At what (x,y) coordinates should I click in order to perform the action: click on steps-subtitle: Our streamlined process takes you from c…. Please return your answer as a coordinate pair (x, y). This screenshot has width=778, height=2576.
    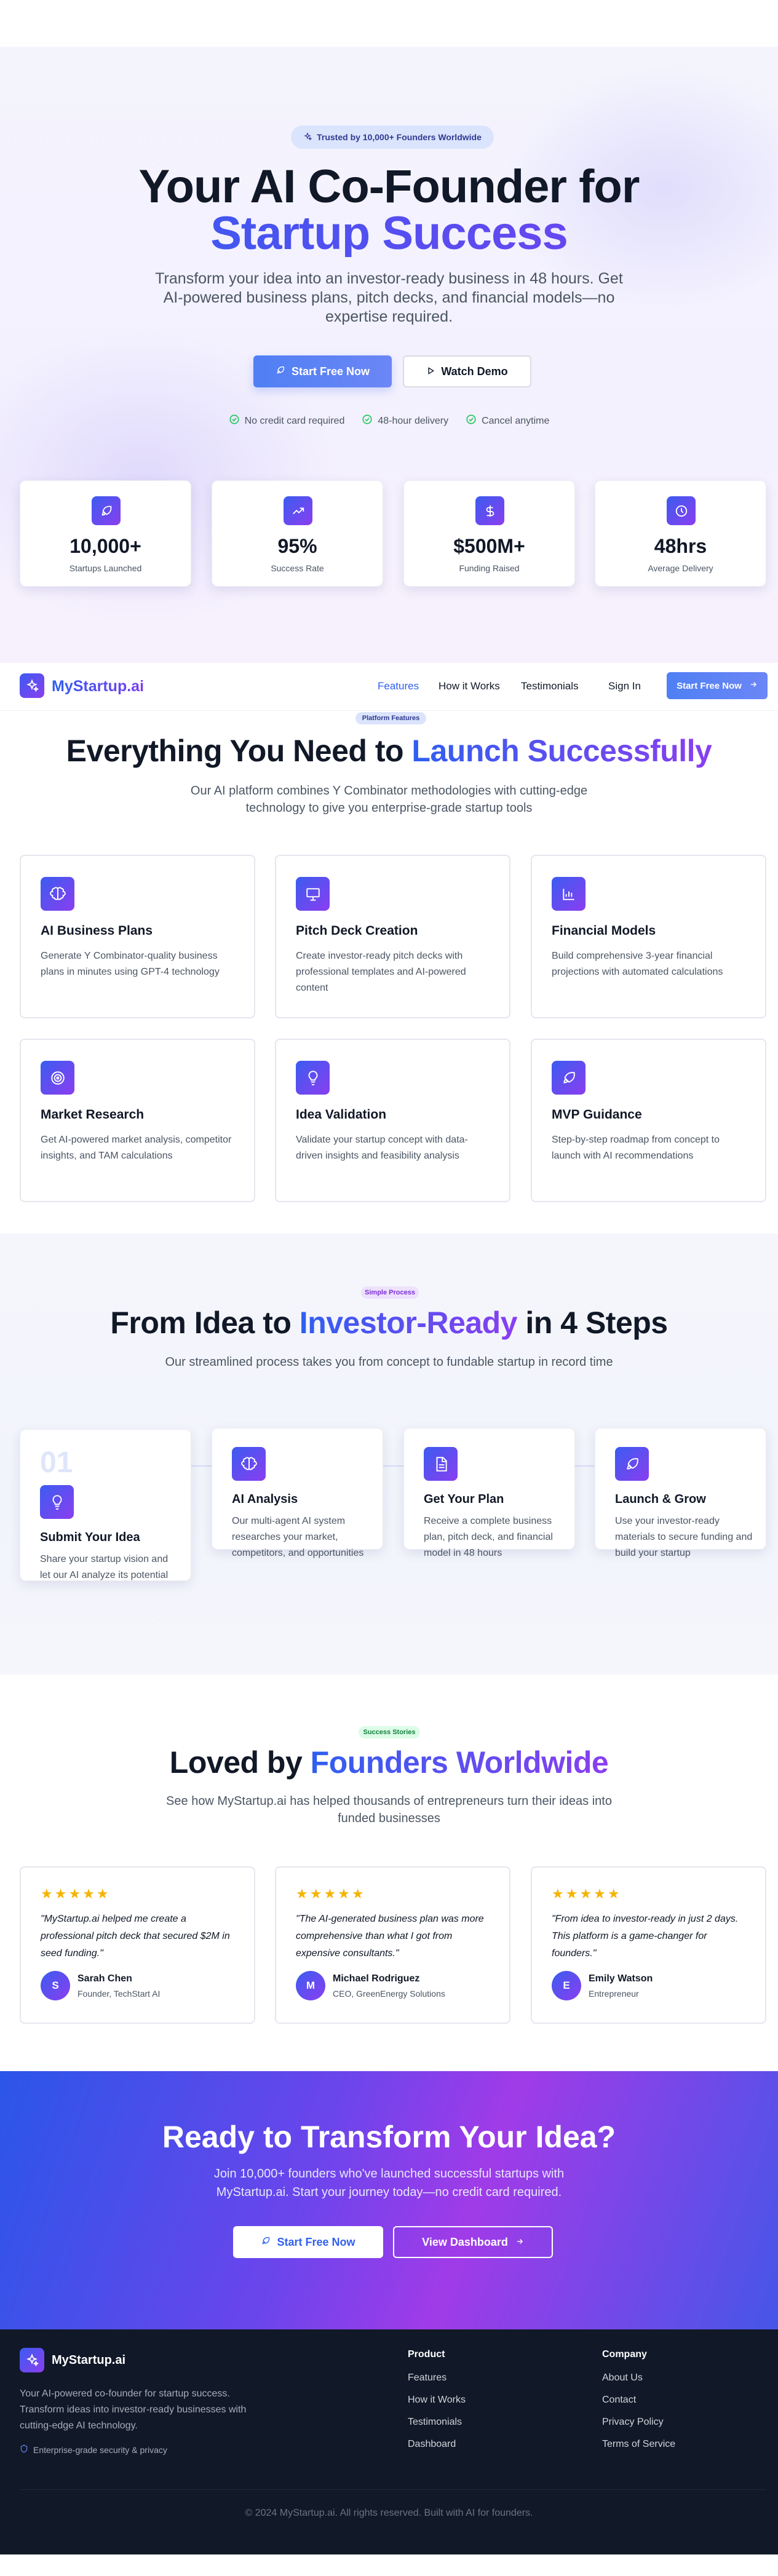
    Looking at the image, I should click on (389, 1362).